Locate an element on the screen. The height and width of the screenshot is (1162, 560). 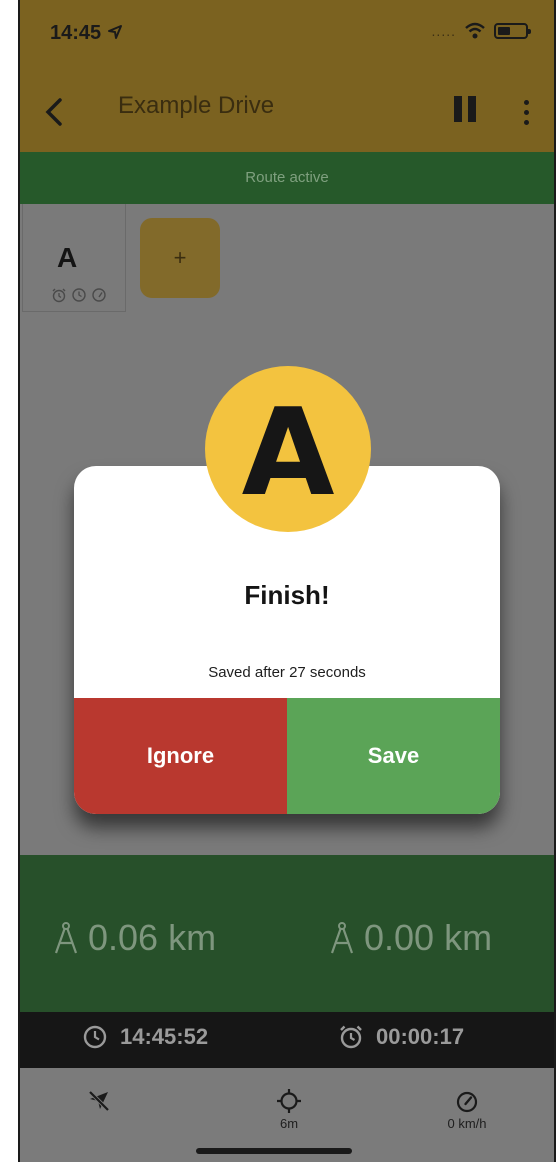
pause-icon is located at coordinates (458, 109).